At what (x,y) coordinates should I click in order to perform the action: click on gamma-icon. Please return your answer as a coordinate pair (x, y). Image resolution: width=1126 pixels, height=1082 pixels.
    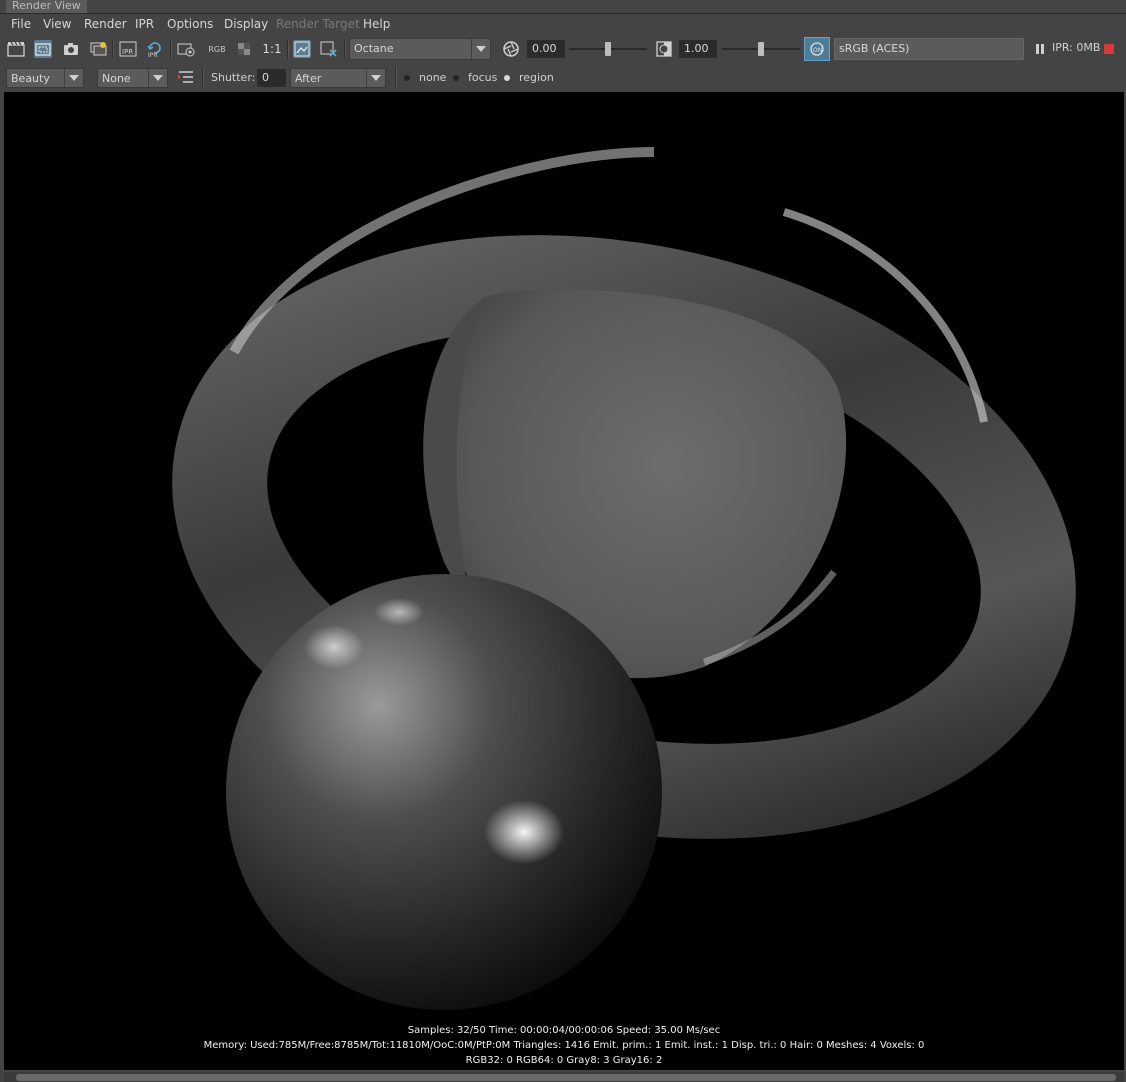
    Looking at the image, I should click on (664, 49).